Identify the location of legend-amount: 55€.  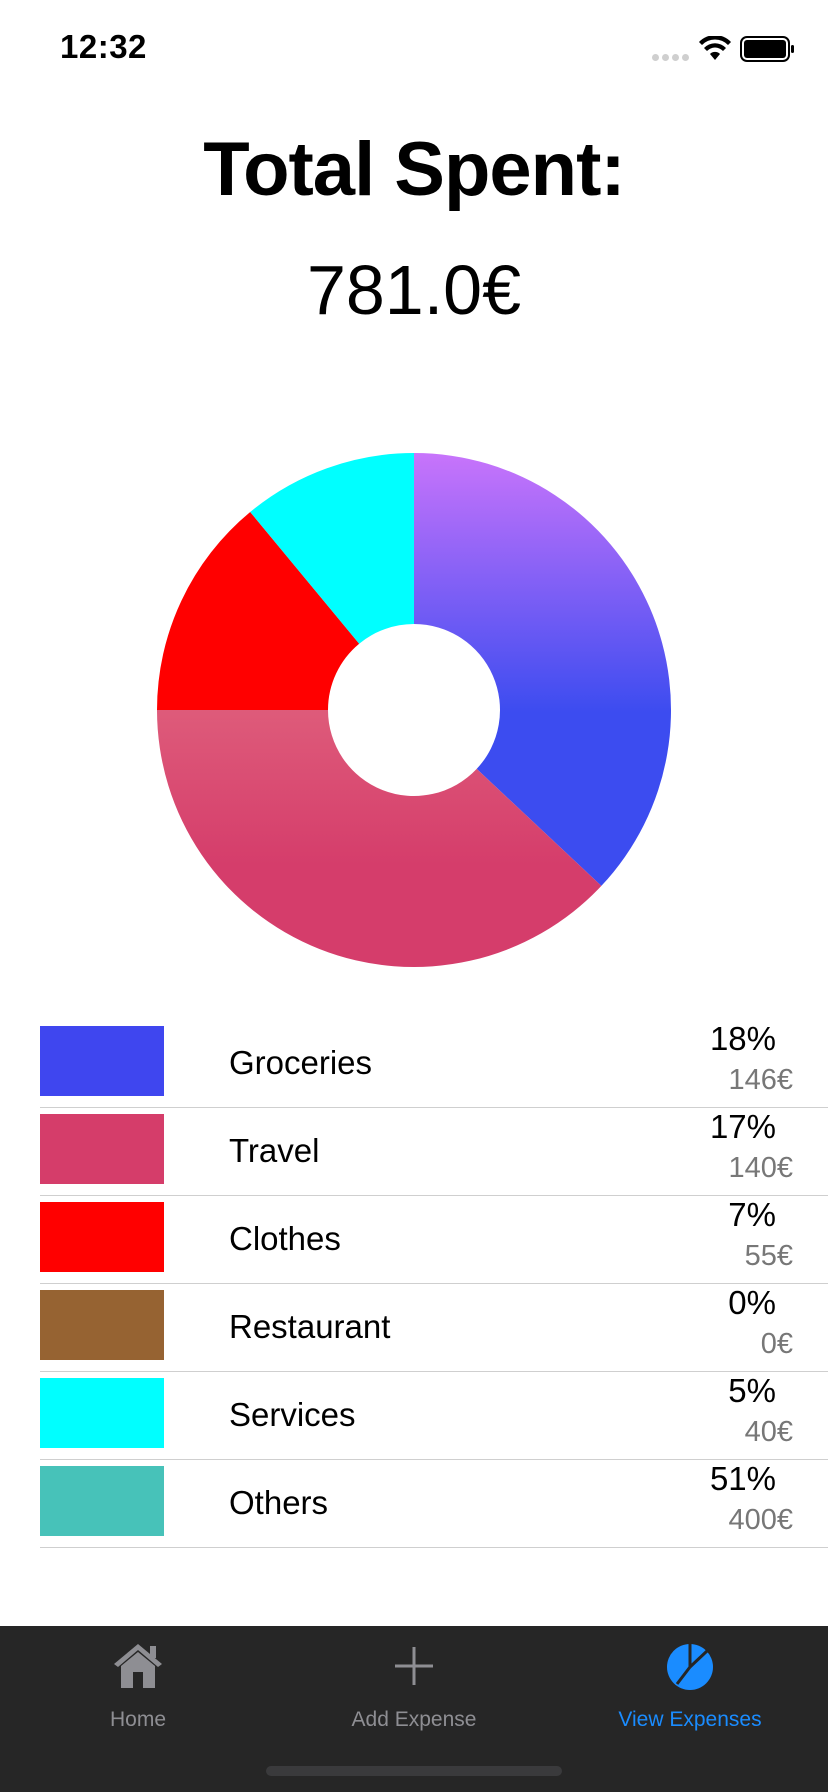
(768, 1256).